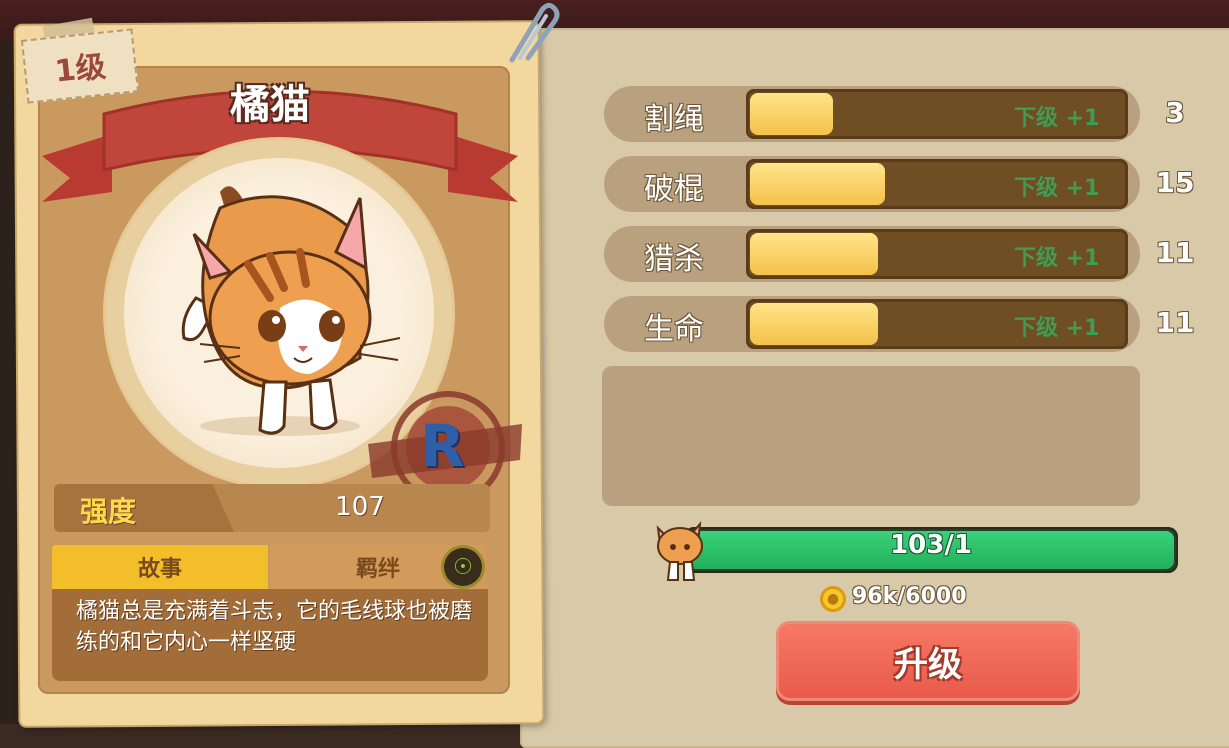 The height and width of the screenshot is (748, 1229). Describe the element at coordinates (442, 446) in the screenshot. I see `rarity-letter: R` at that location.